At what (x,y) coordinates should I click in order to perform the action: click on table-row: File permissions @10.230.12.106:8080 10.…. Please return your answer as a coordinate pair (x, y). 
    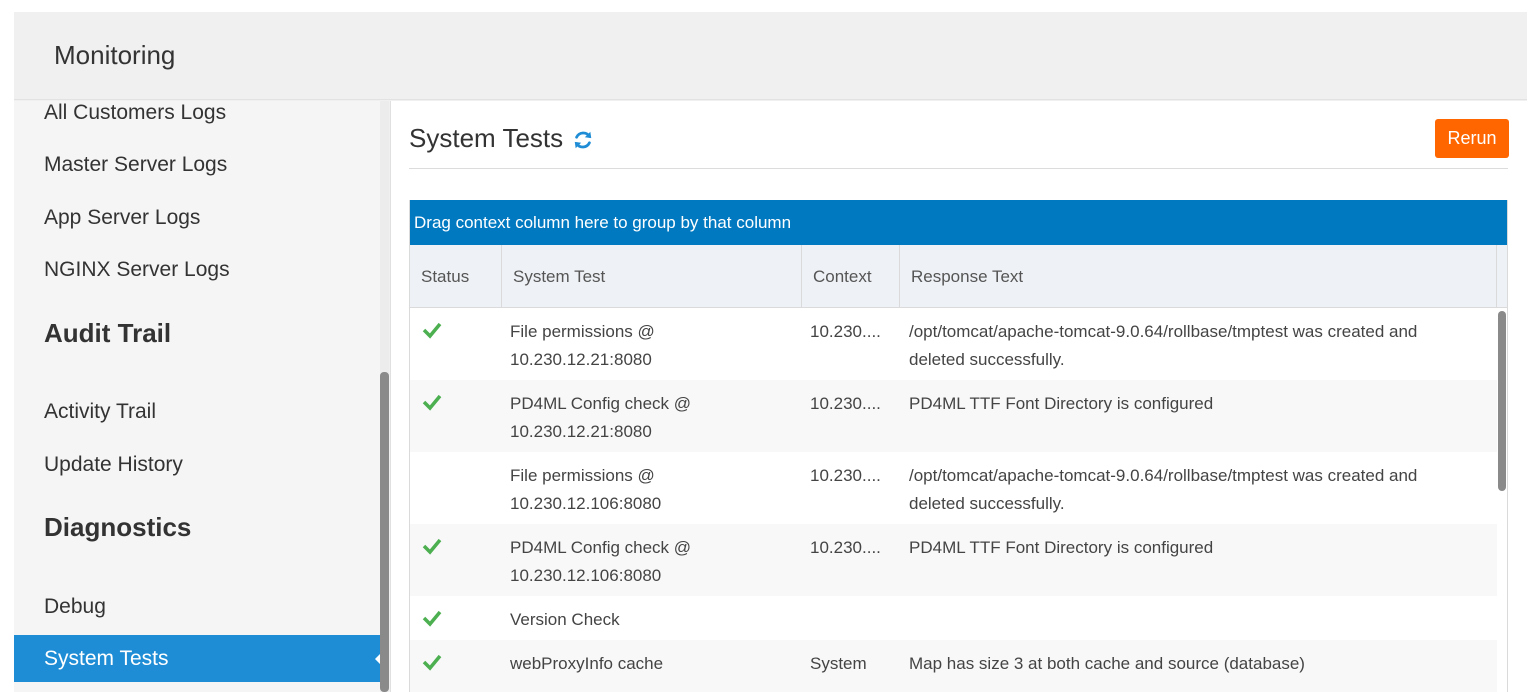
    Looking at the image, I should click on (953, 488).